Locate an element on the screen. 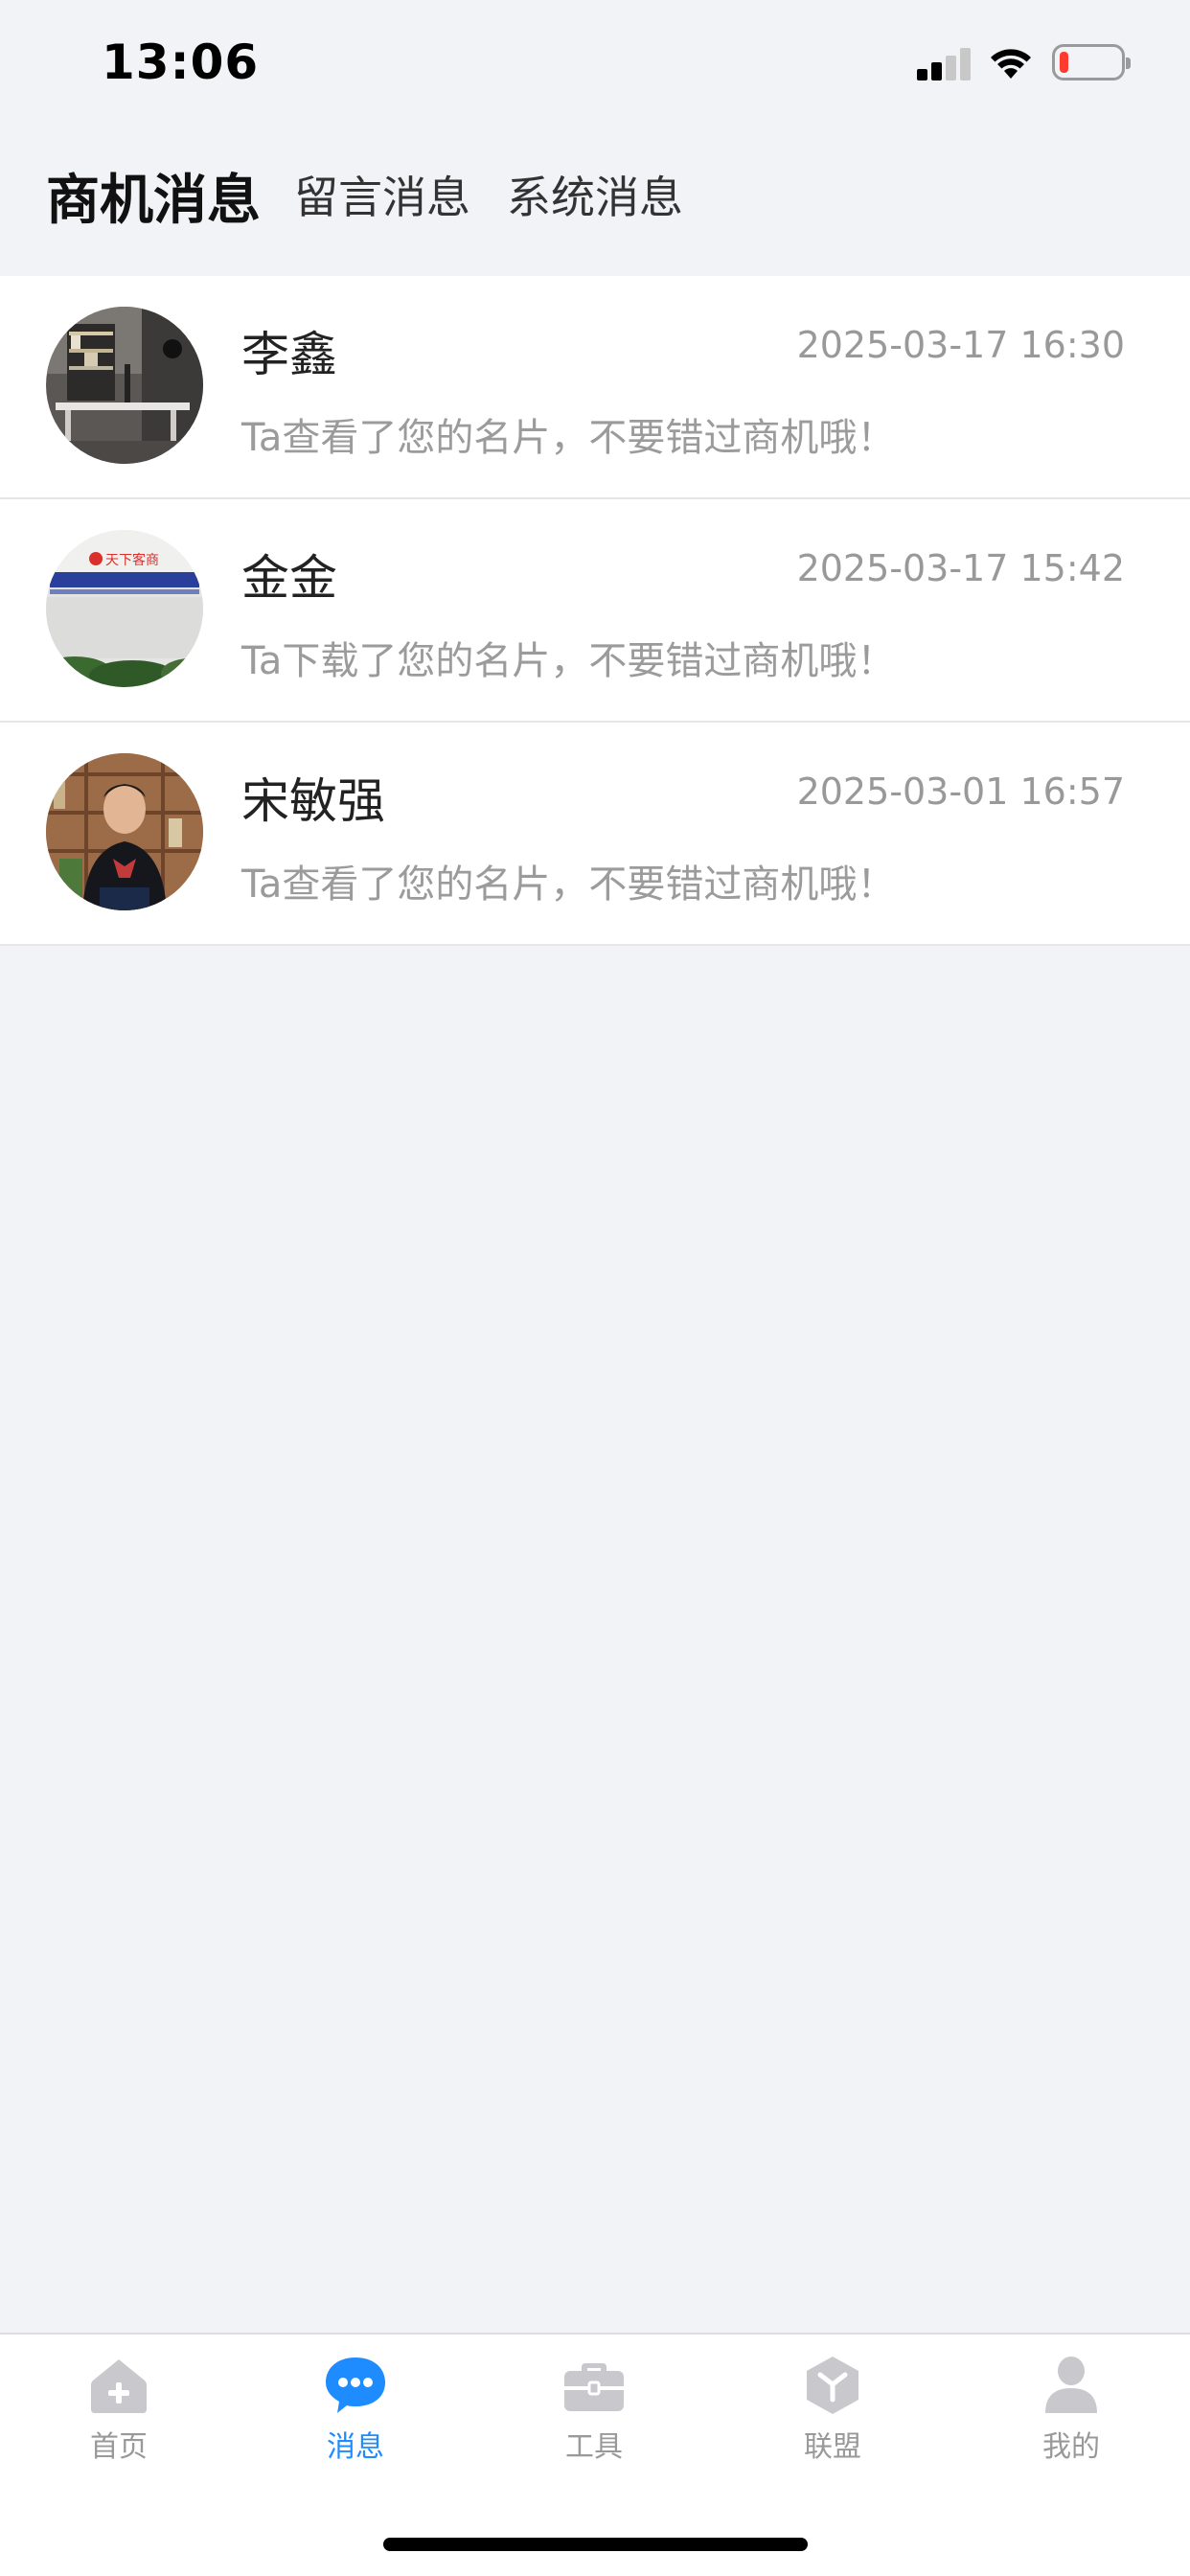 Image resolution: width=1190 pixels, height=2576 pixels. wifi-icon is located at coordinates (1011, 64).